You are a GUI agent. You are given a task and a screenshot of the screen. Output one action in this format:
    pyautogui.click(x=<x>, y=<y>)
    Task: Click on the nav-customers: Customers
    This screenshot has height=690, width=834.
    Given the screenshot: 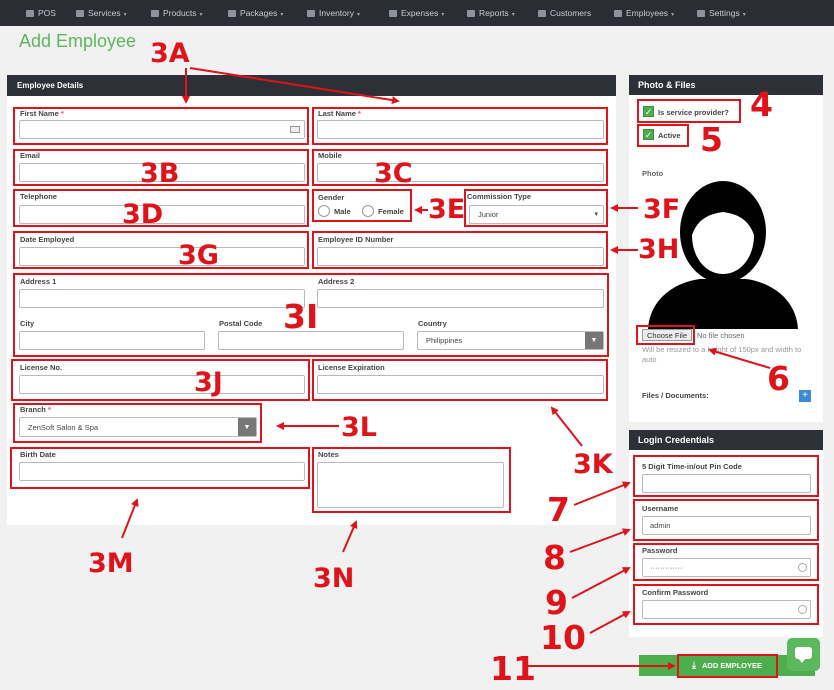 What is the action you would take?
    pyautogui.click(x=564, y=13)
    